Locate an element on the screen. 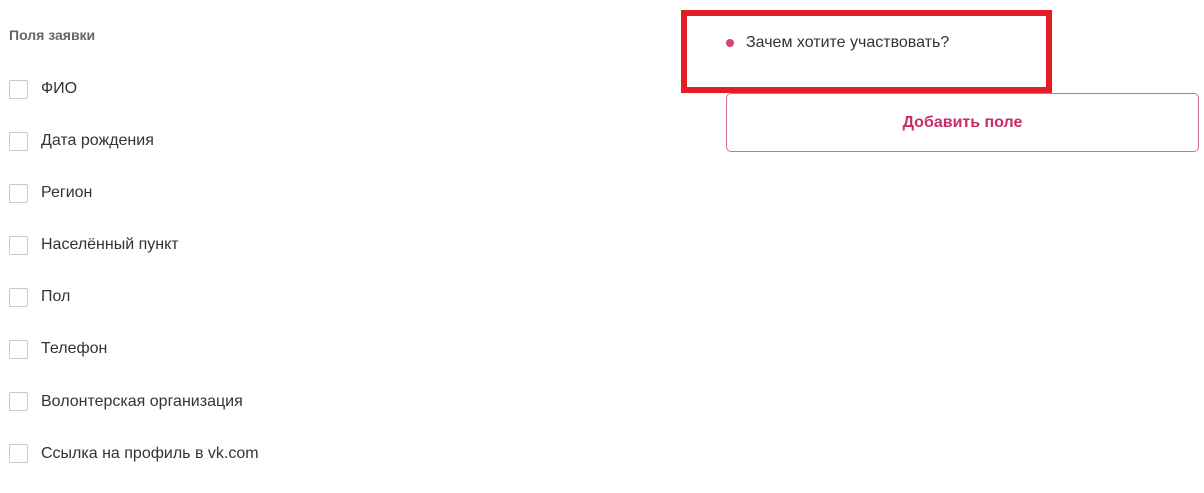  field-item-settlement: Населённый пункт is located at coordinates (134, 245).